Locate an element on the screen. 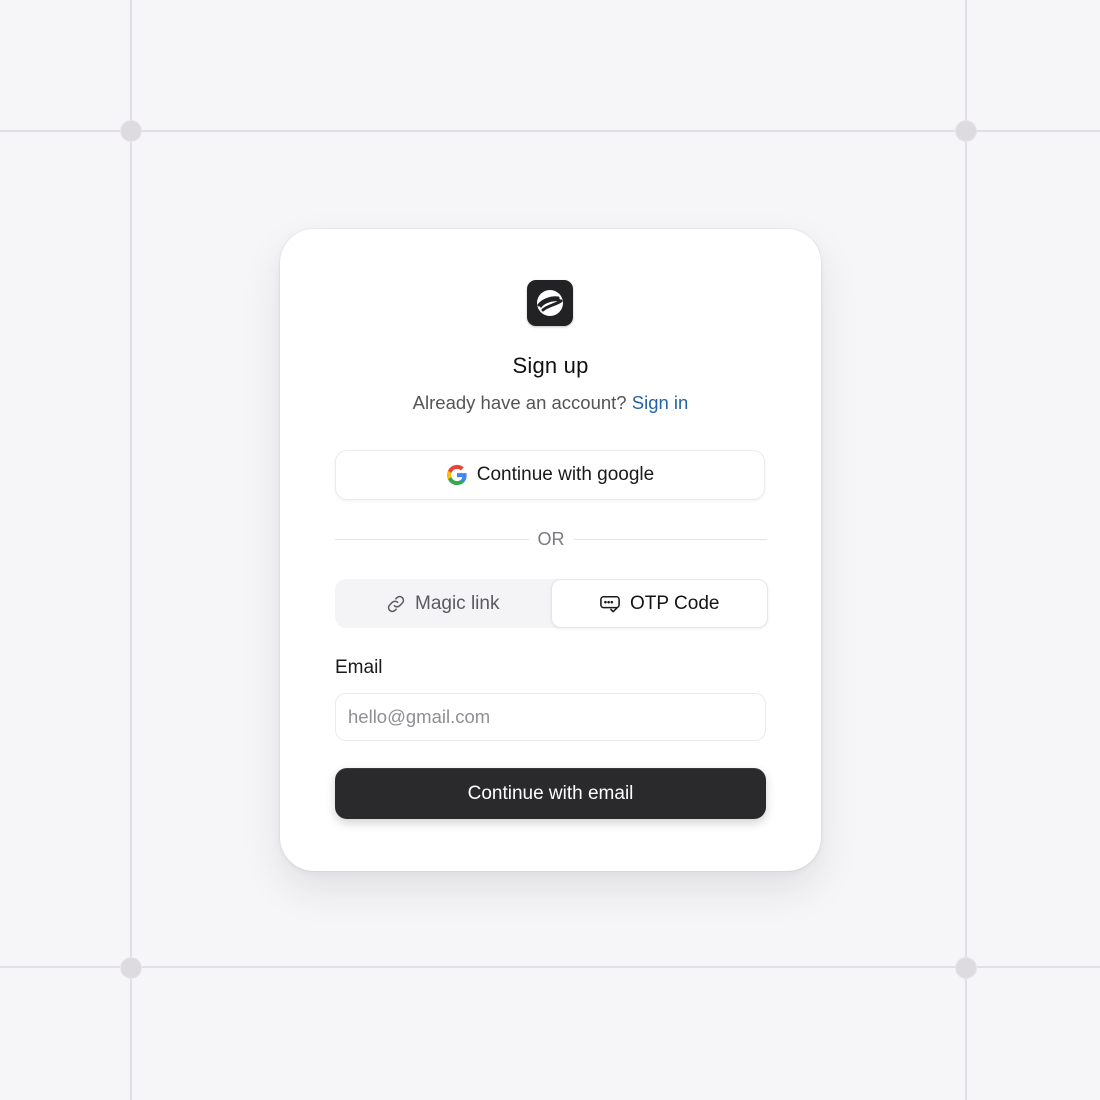  divider-label: OR is located at coordinates (551, 538).